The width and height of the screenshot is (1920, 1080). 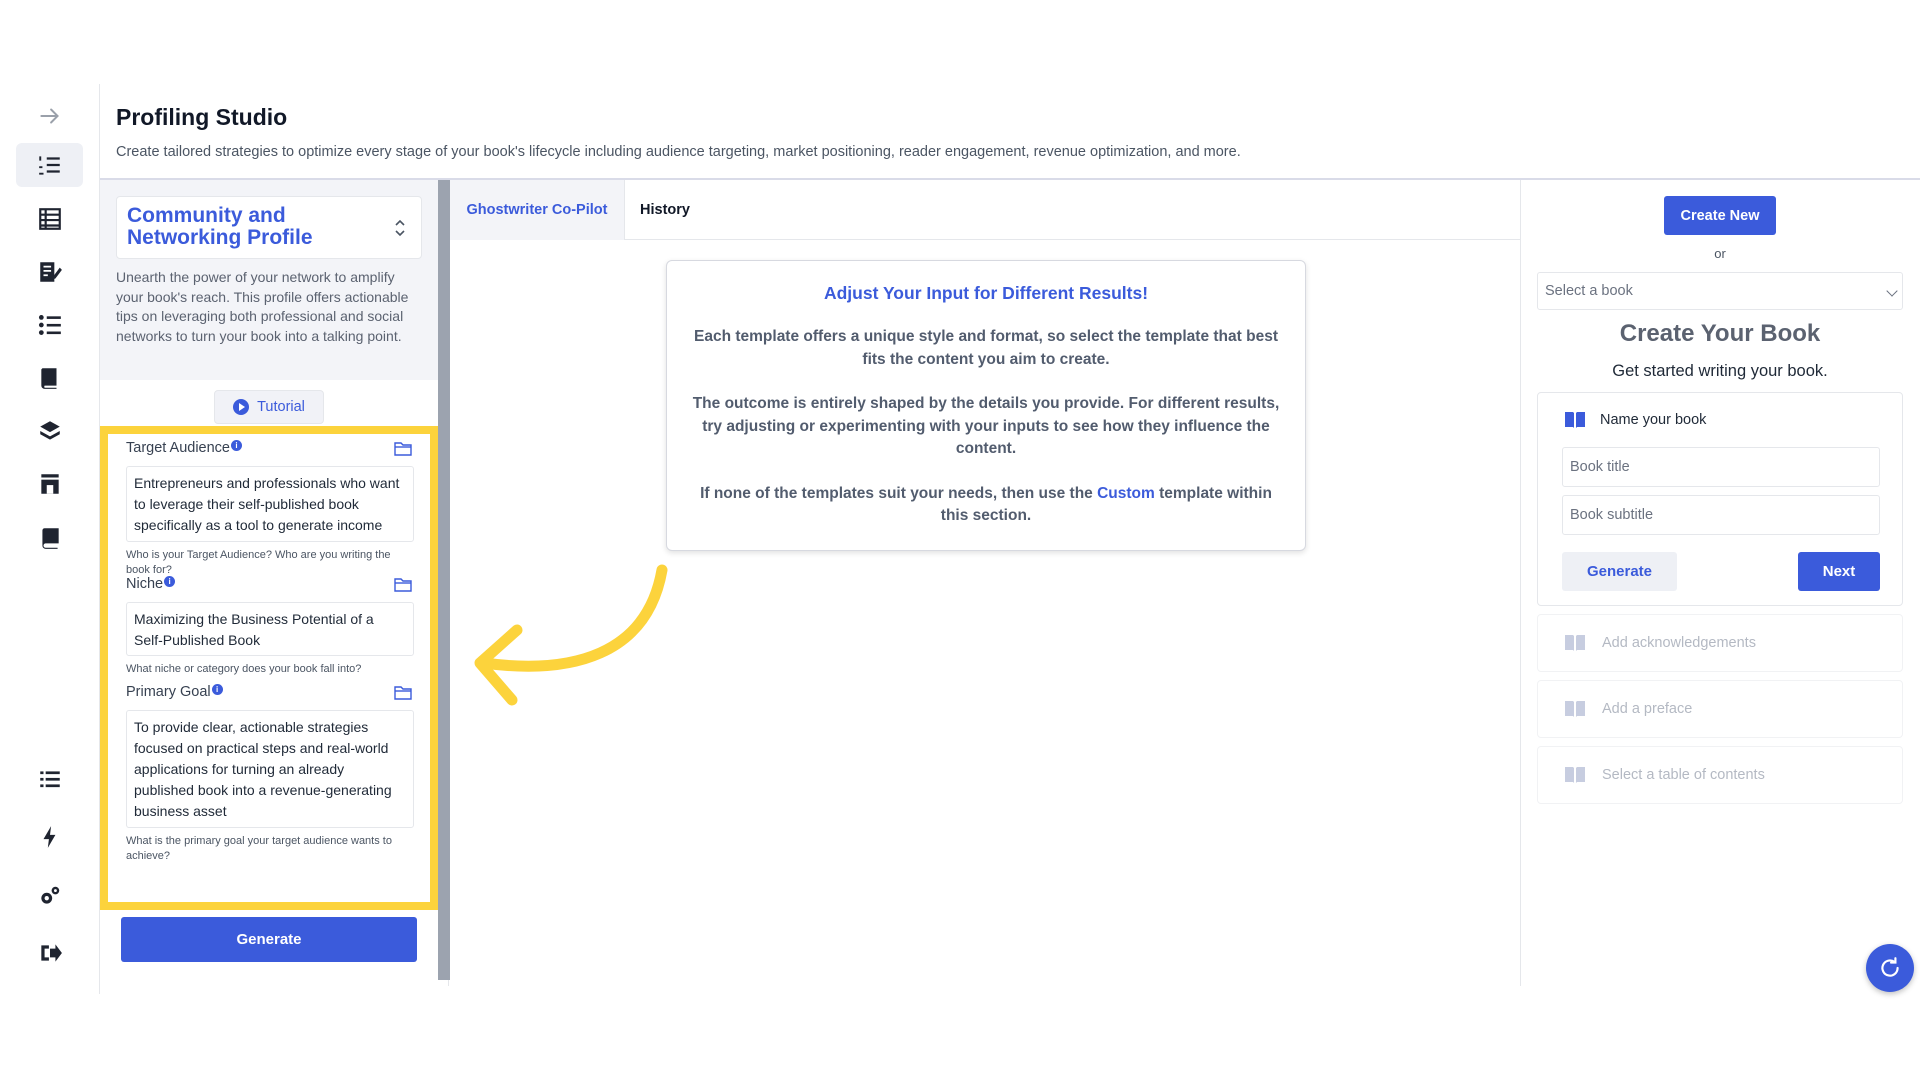 I want to click on book-subtitle-input: Book subtitle, so click(x=1721, y=515).